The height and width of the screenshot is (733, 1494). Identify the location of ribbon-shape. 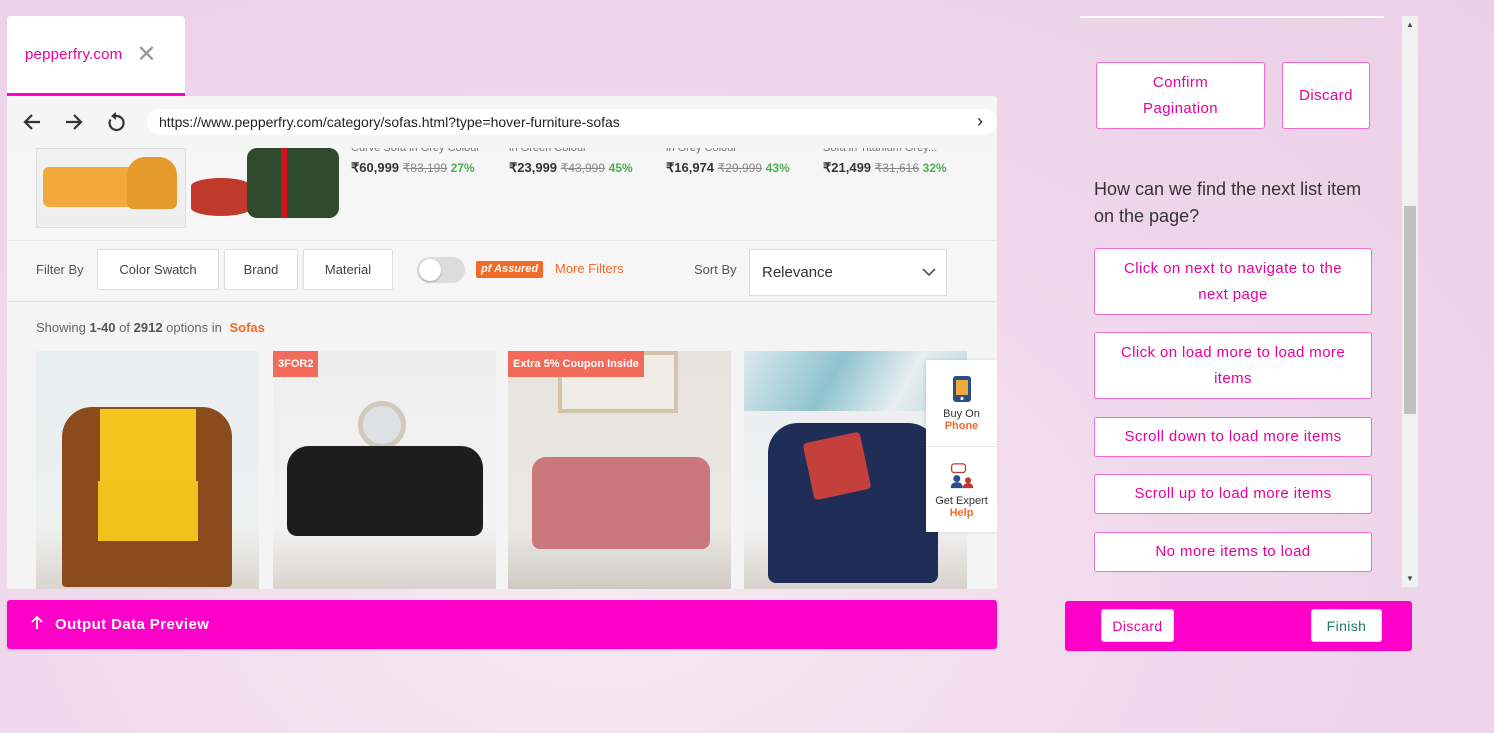
(284, 183).